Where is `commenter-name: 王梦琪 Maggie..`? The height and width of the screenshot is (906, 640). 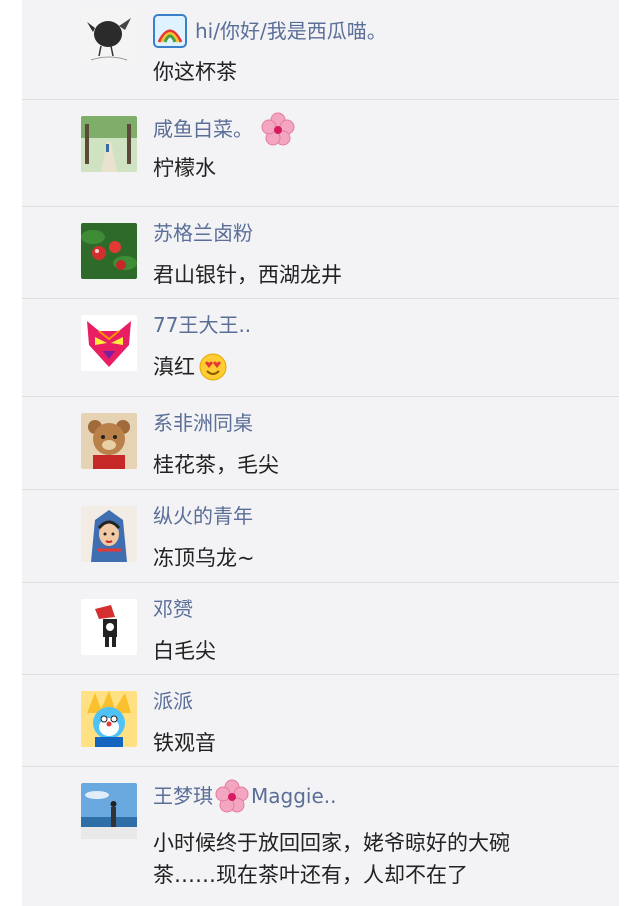 commenter-name: 王梦琪 Maggie.. is located at coordinates (244, 796).